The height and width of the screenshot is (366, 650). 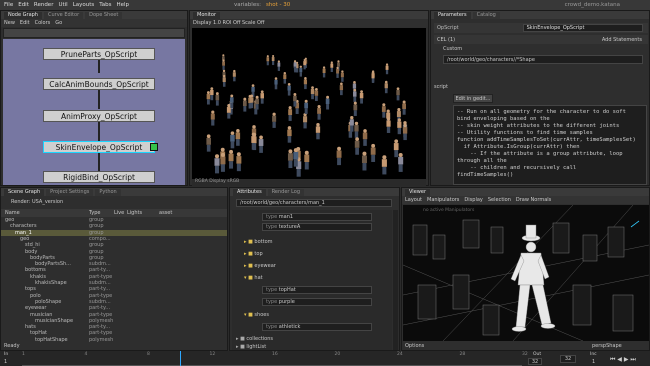 I want to click on node-graph-tabs: Node Graph Curve Editor Dope Sheet, so click(x=94, y=15).